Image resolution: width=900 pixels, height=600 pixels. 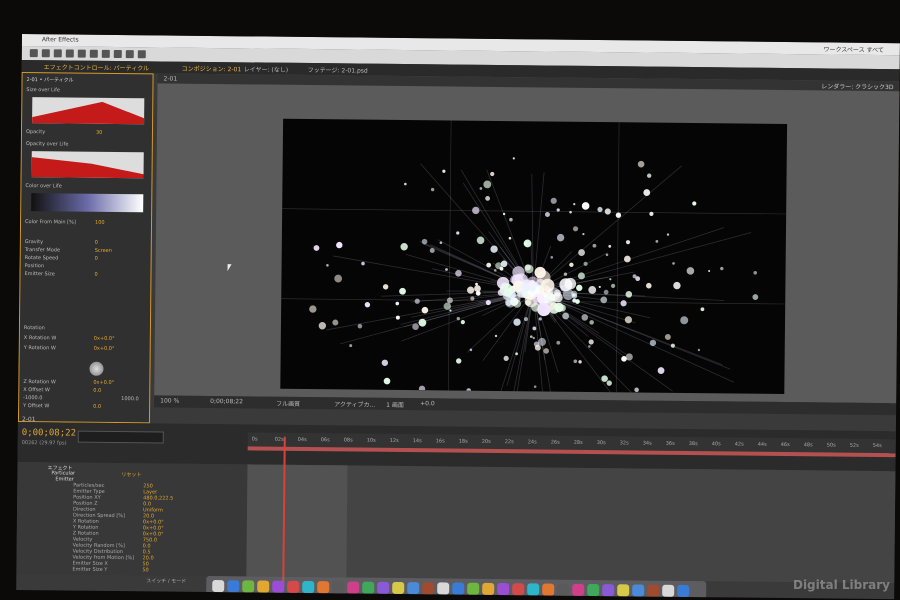 What do you see at coordinates (33, 53) in the screenshot?
I see `selection-tool-icon` at bounding box center [33, 53].